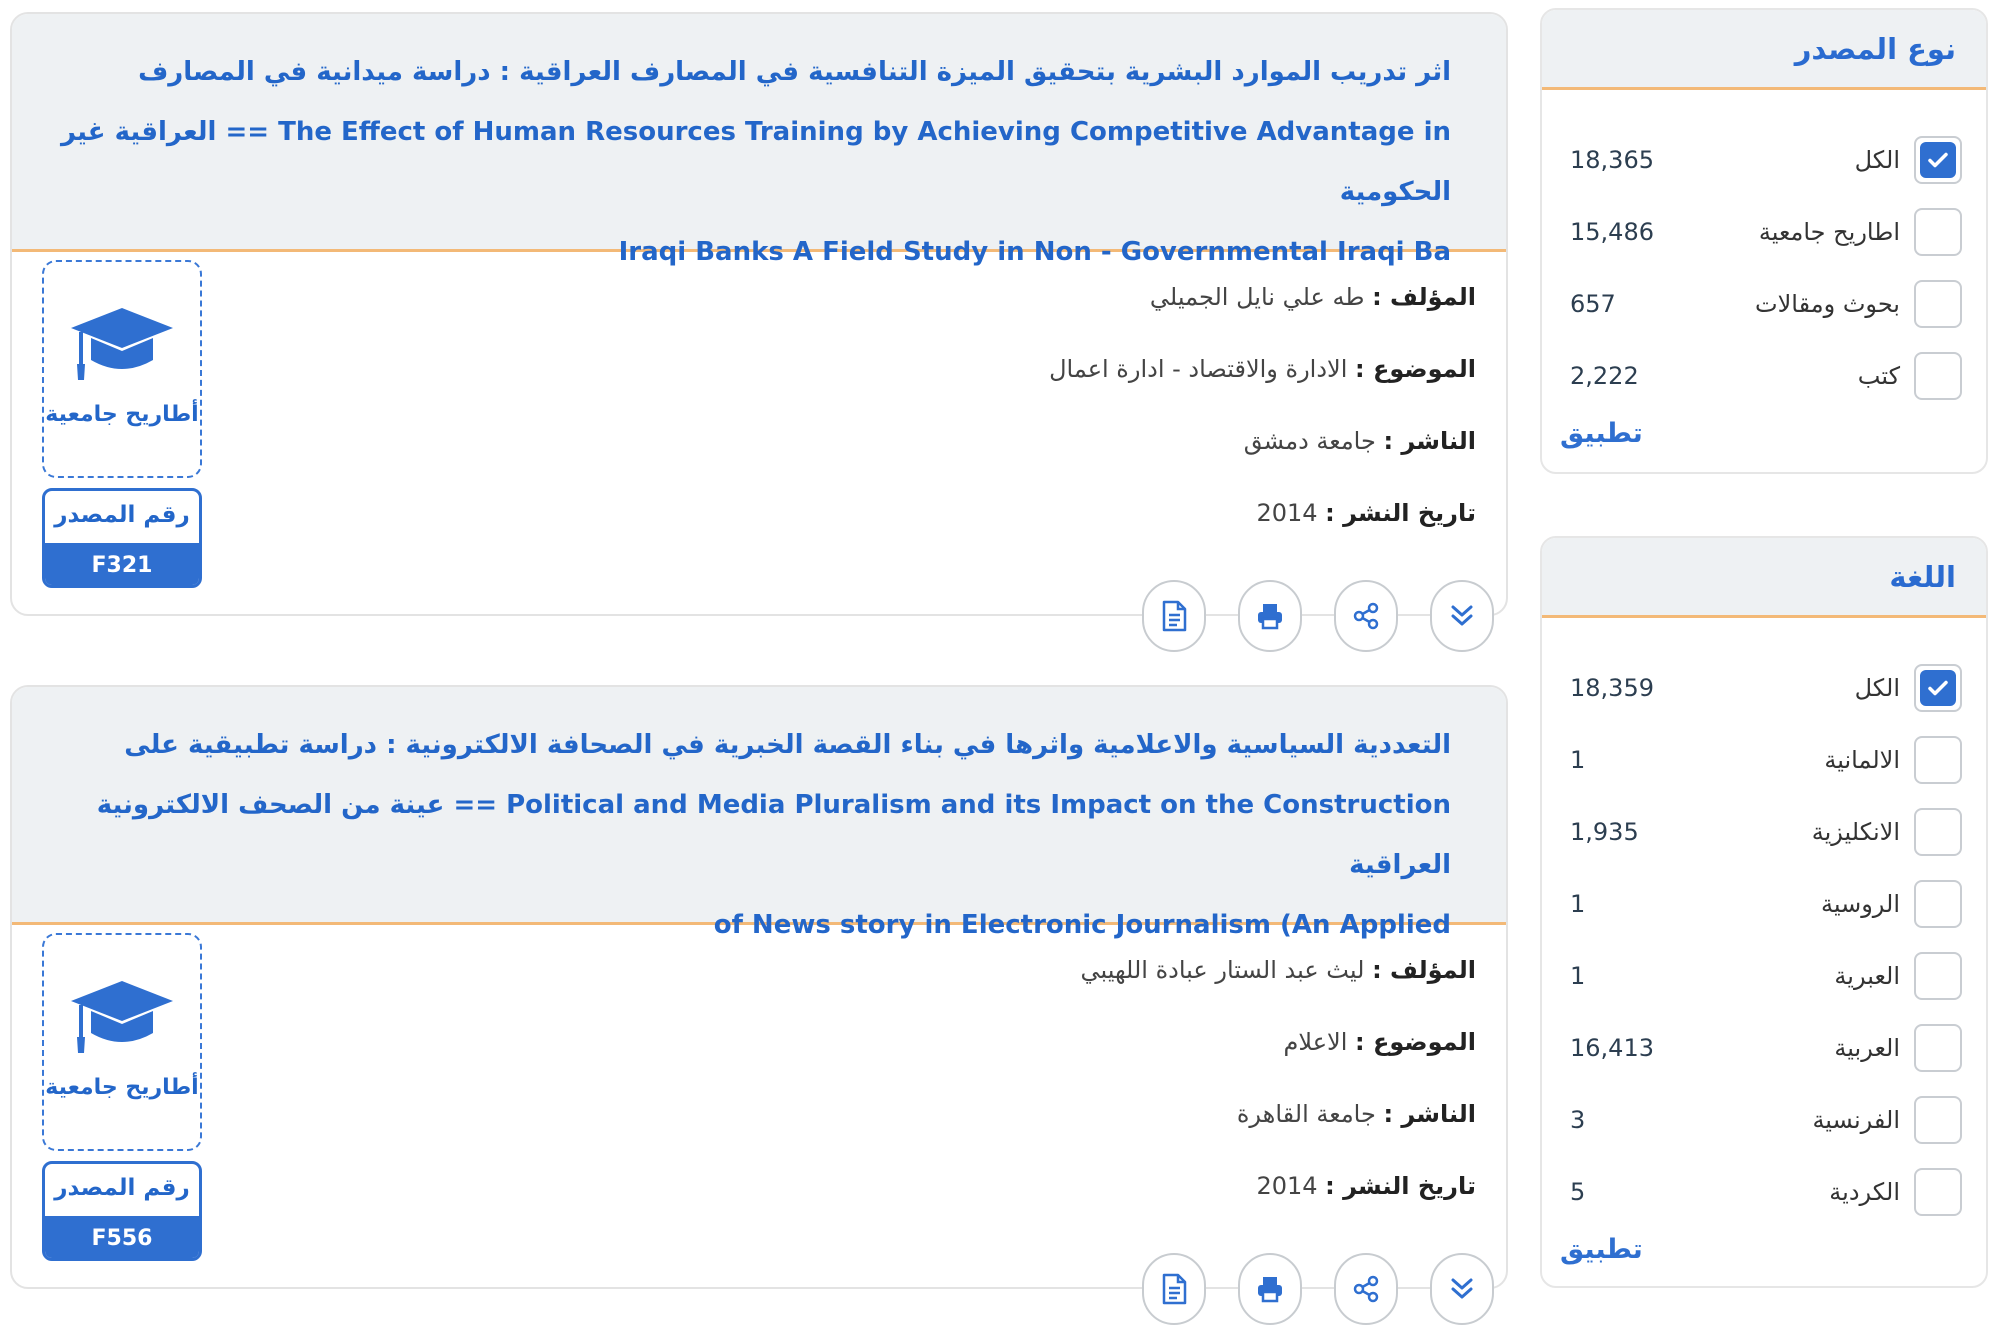  What do you see at coordinates (1856, 1120) in the screenshot?
I see `filter-option-label: الفرنسية` at bounding box center [1856, 1120].